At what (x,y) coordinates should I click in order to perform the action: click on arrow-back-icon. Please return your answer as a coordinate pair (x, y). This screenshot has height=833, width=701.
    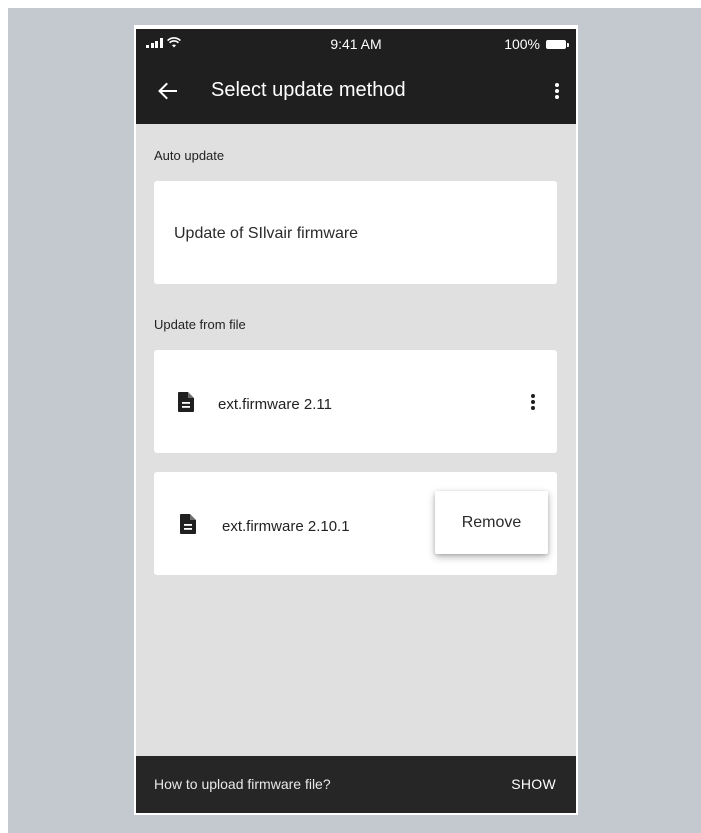
    Looking at the image, I should click on (167, 91).